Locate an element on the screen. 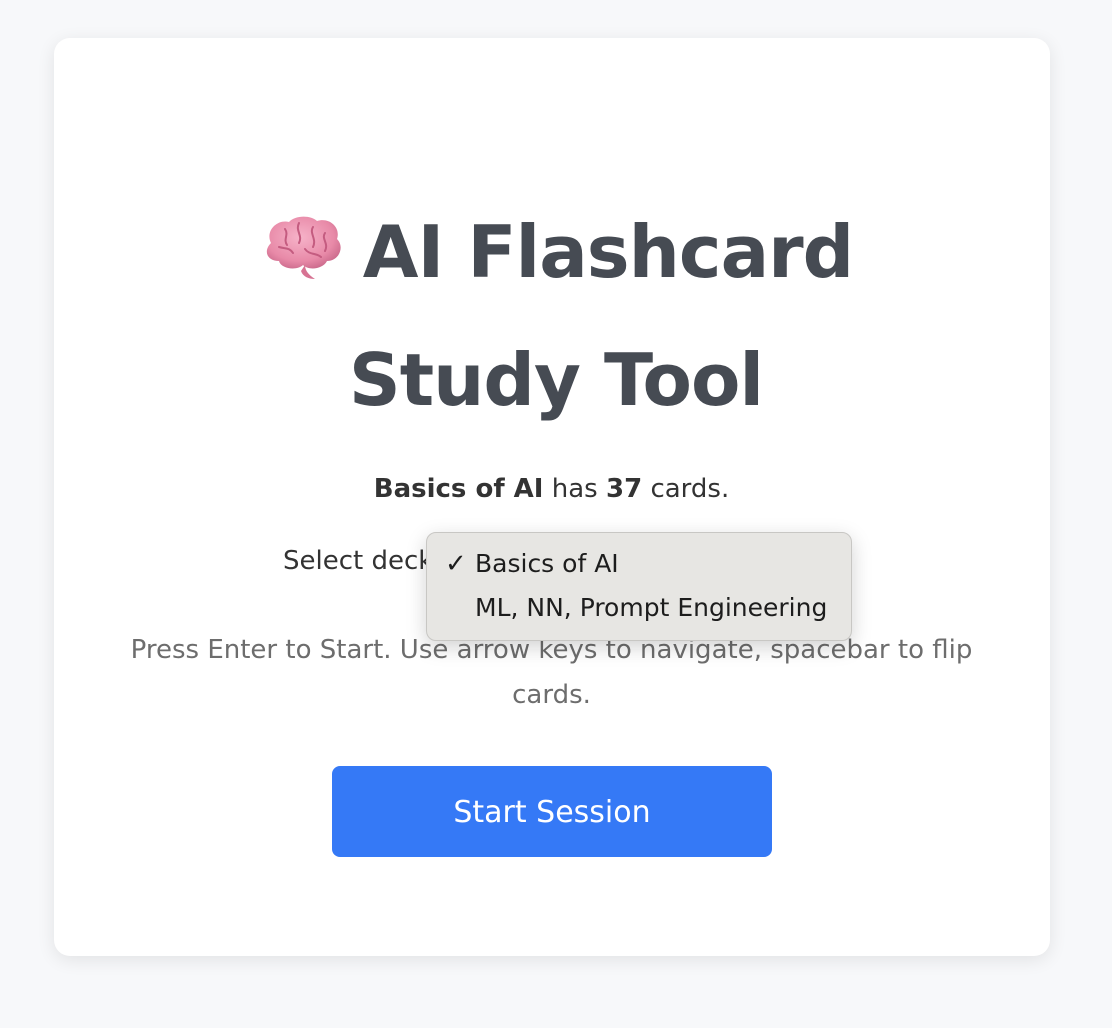 The height and width of the screenshot is (1028, 1112). brain-icon is located at coordinates (302, 235).